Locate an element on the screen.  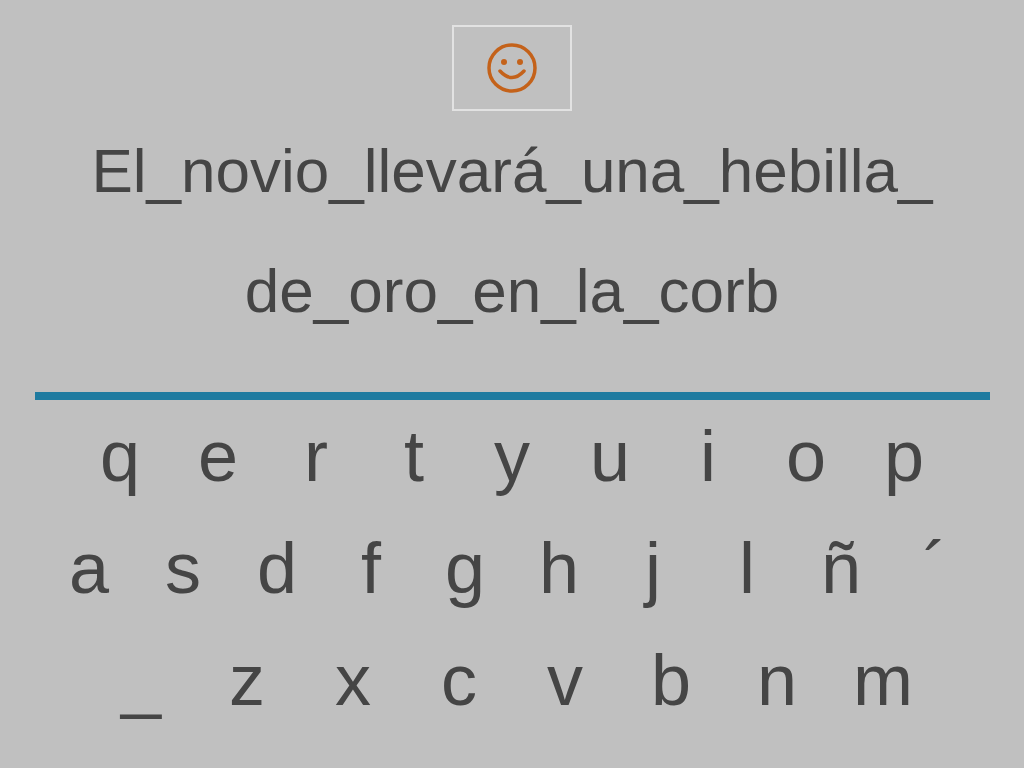
letter-key: y is located at coordinates (512, 456).